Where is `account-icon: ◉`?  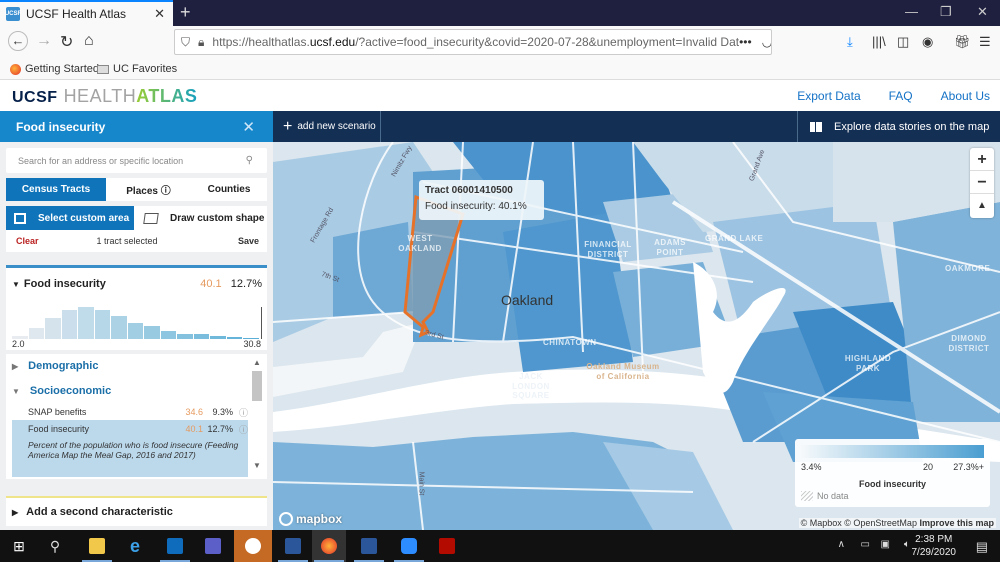
account-icon: ◉ is located at coordinates (927, 42).